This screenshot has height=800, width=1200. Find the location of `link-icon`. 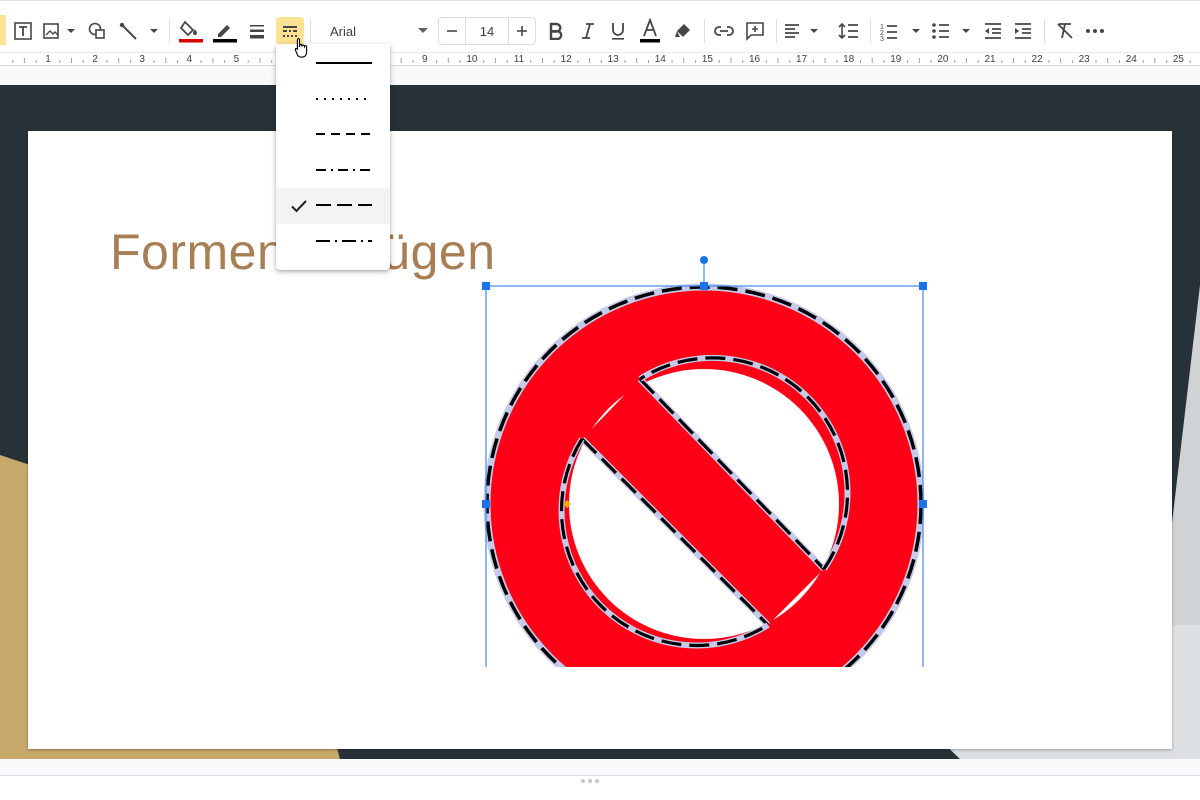

link-icon is located at coordinates (724, 31).